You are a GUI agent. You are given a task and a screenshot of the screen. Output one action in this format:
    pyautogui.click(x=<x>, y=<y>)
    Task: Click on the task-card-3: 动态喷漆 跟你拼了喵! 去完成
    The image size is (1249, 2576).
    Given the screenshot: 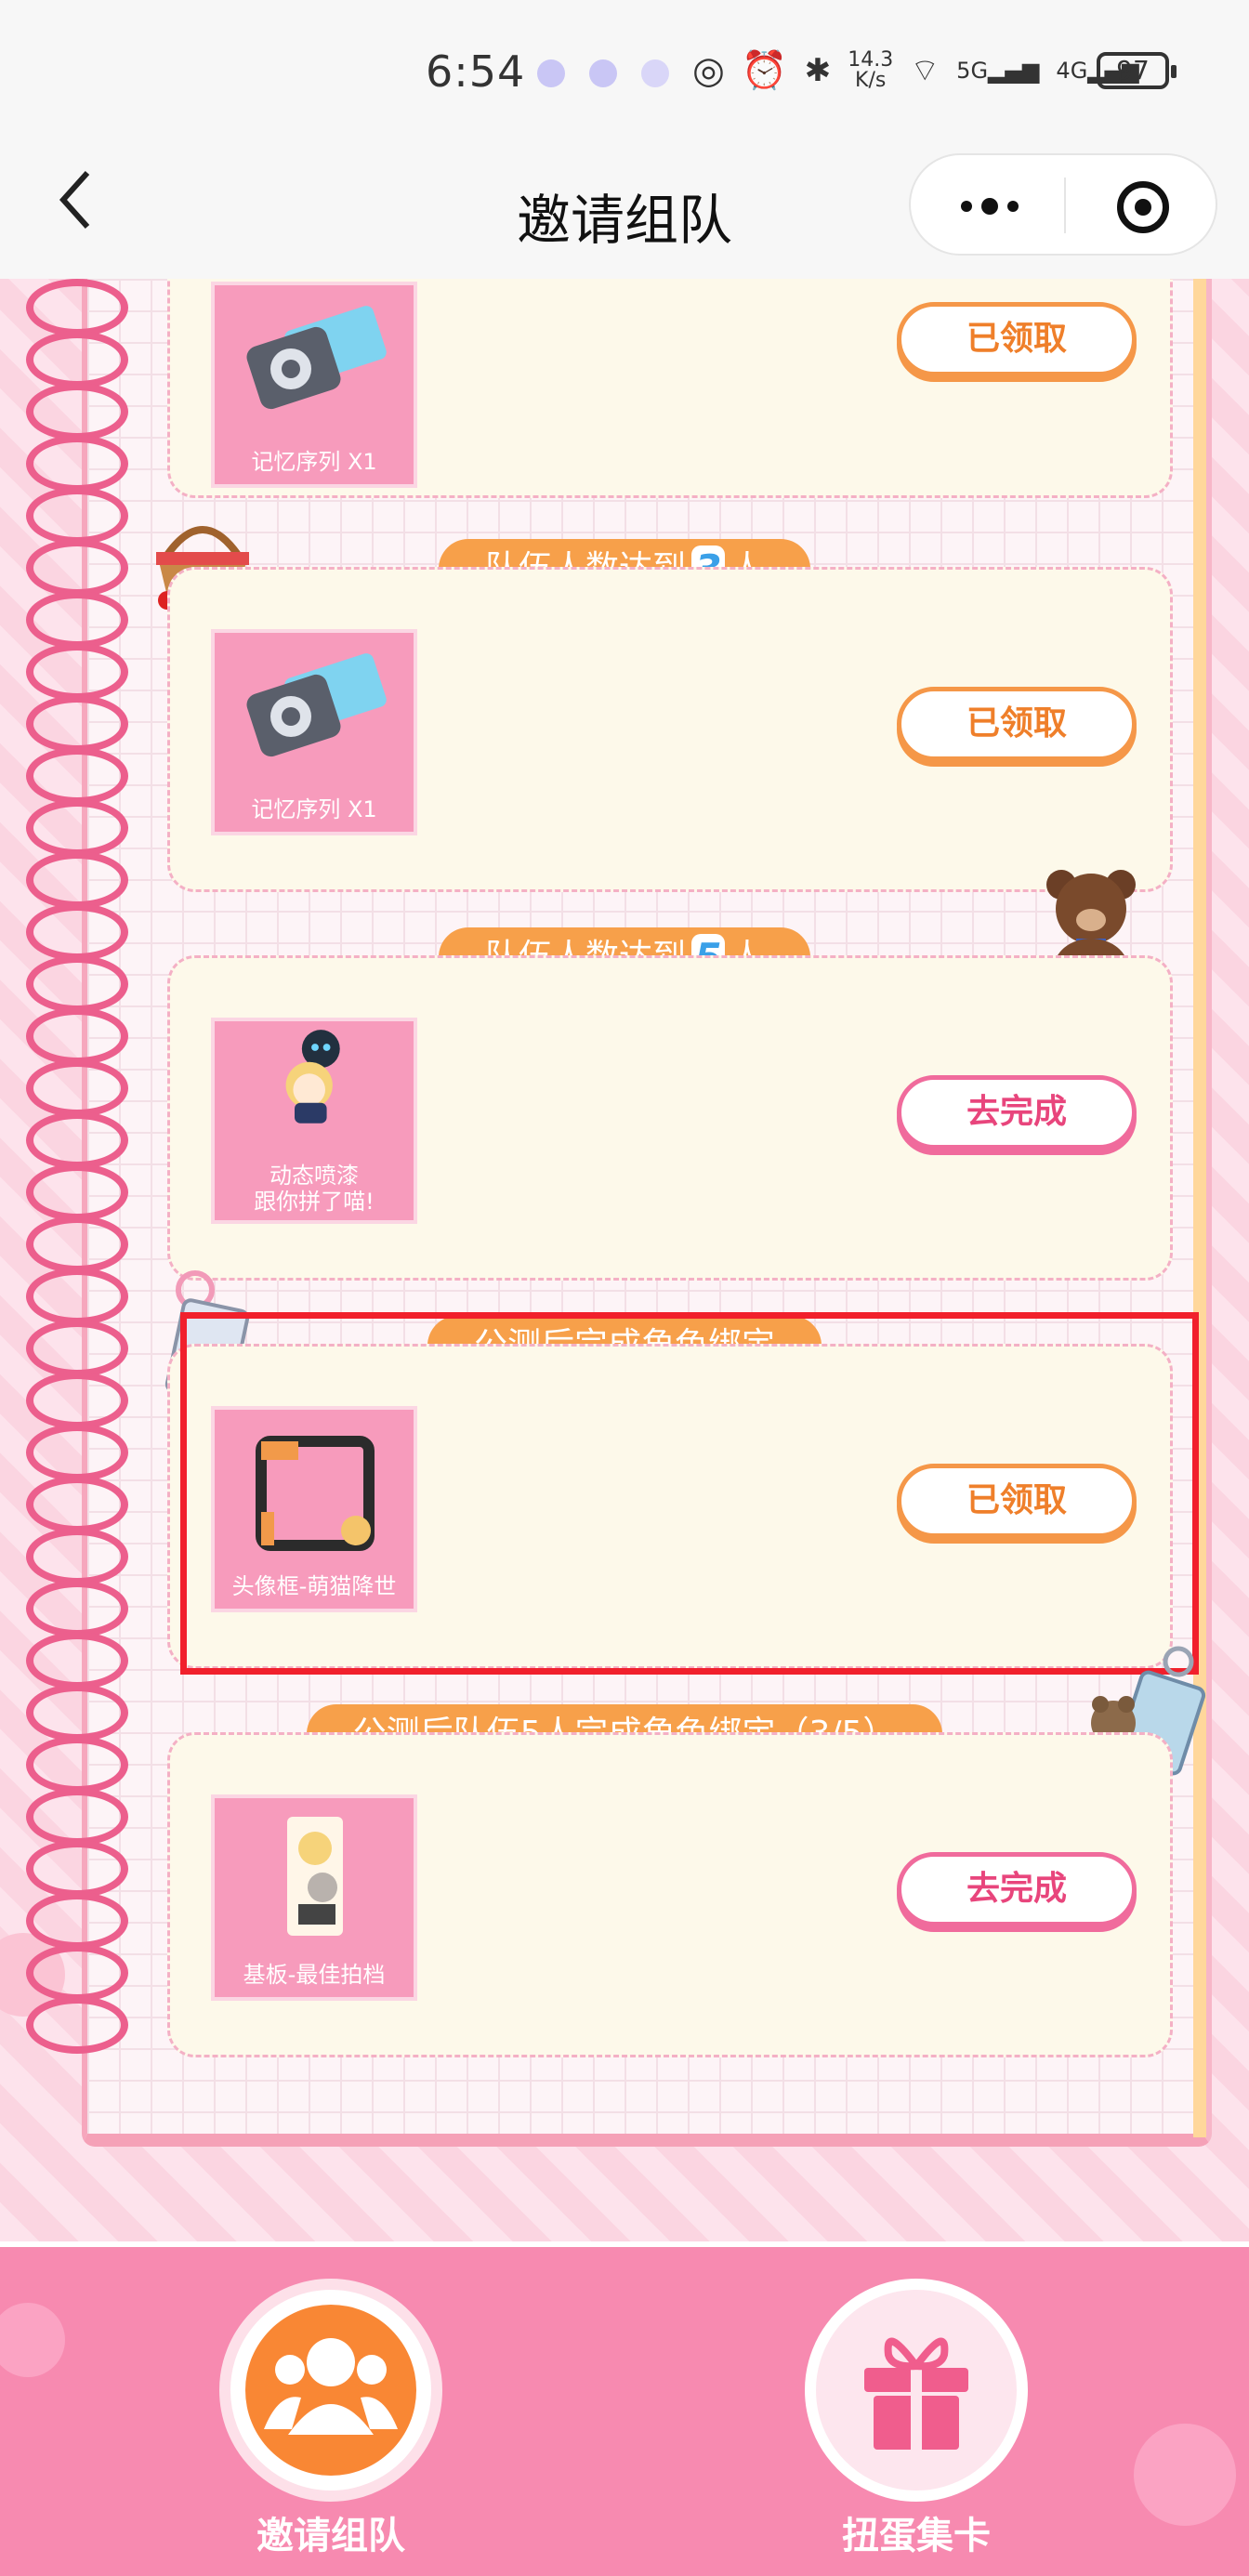 What is the action you would take?
    pyautogui.click(x=670, y=1118)
    